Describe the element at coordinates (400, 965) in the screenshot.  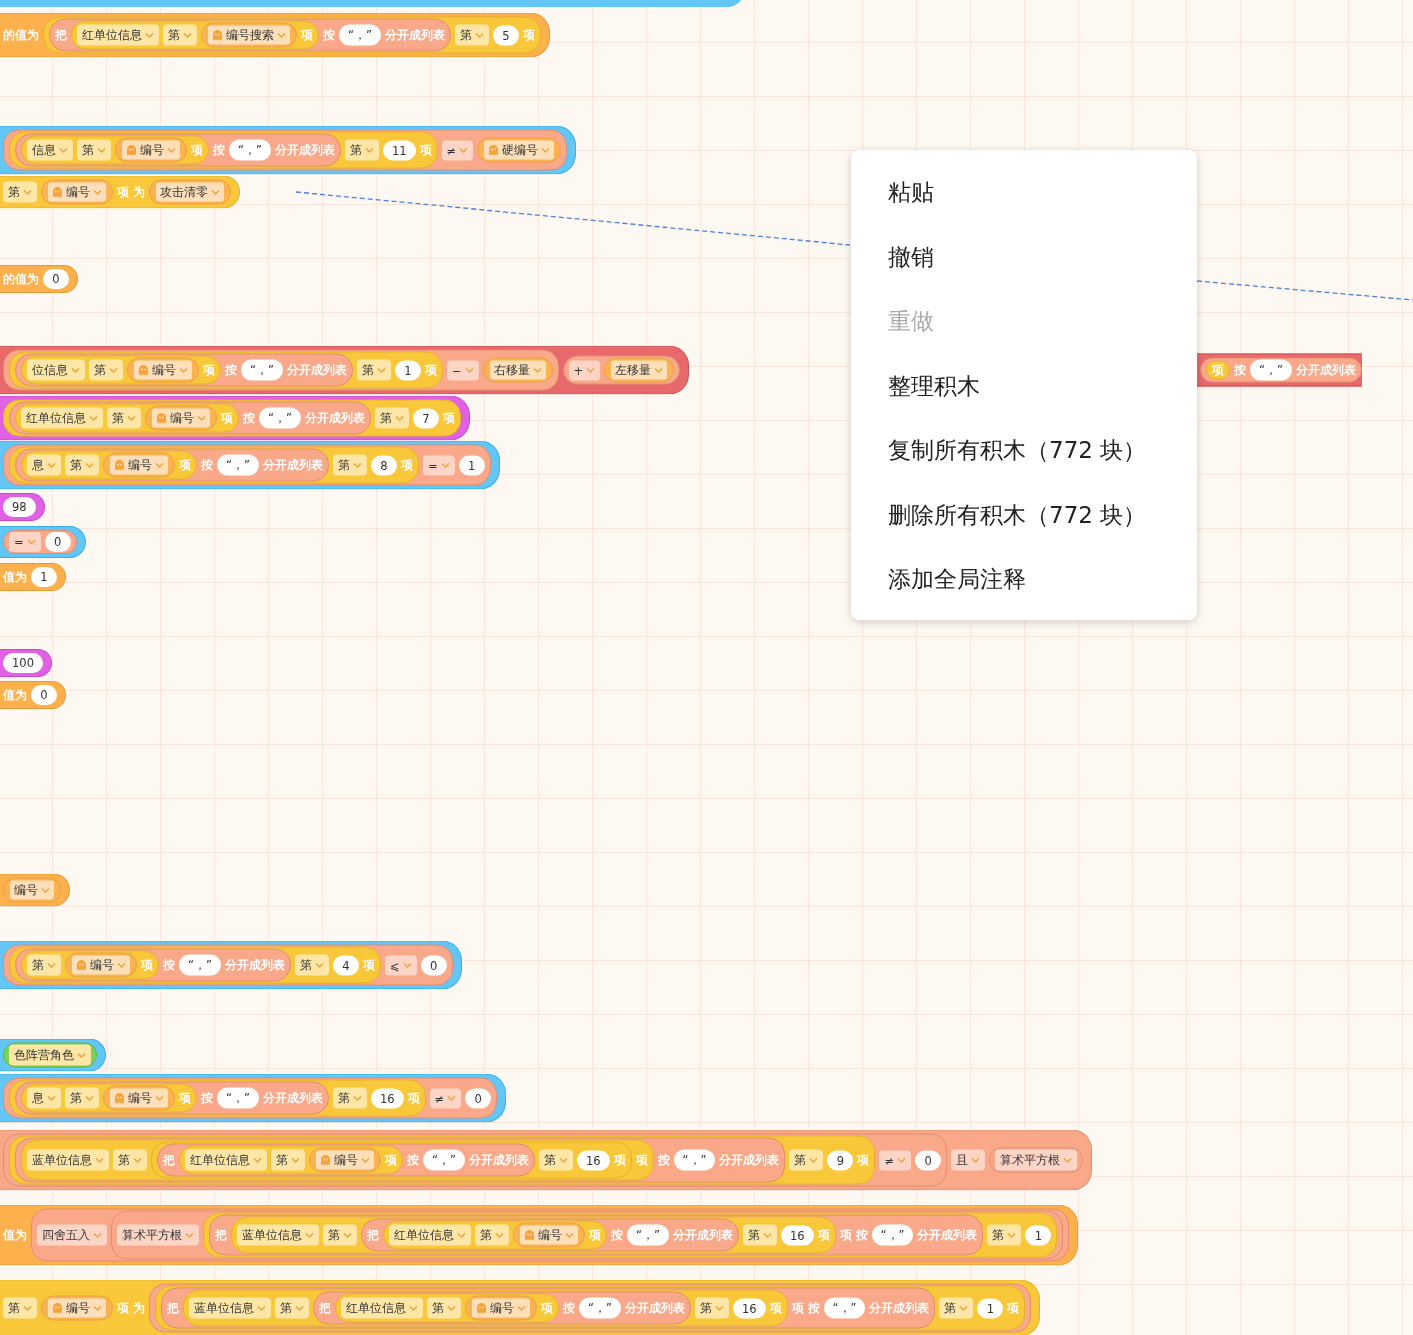
I see `operator-dropdown: ⩽` at that location.